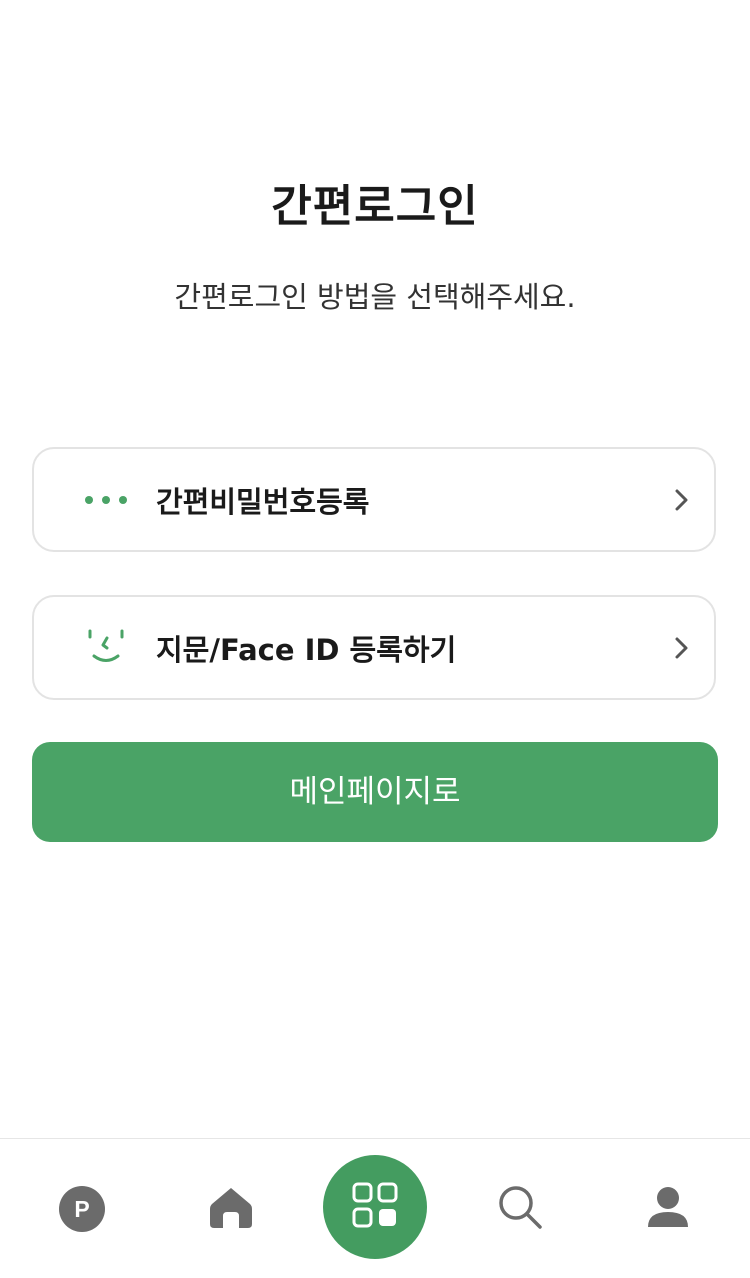 Image resolution: width=750 pixels, height=1278 pixels. I want to click on register-biometric-option: 지문/Face ID 등록하기, so click(374, 647).